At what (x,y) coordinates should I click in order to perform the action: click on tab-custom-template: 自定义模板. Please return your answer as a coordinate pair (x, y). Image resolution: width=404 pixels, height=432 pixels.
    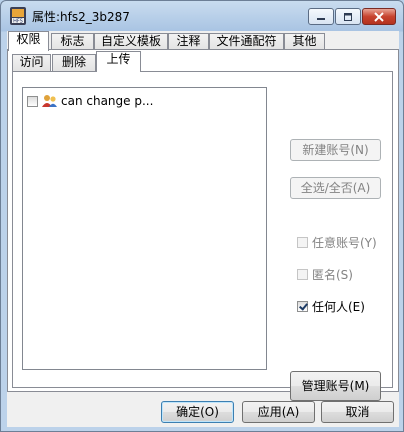
    Looking at the image, I should click on (131, 41).